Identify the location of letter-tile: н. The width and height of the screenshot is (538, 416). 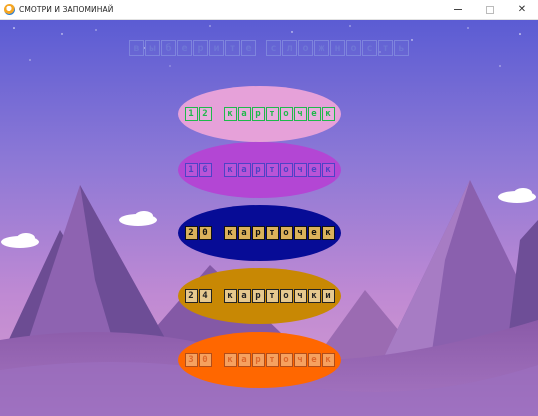
(337, 48).